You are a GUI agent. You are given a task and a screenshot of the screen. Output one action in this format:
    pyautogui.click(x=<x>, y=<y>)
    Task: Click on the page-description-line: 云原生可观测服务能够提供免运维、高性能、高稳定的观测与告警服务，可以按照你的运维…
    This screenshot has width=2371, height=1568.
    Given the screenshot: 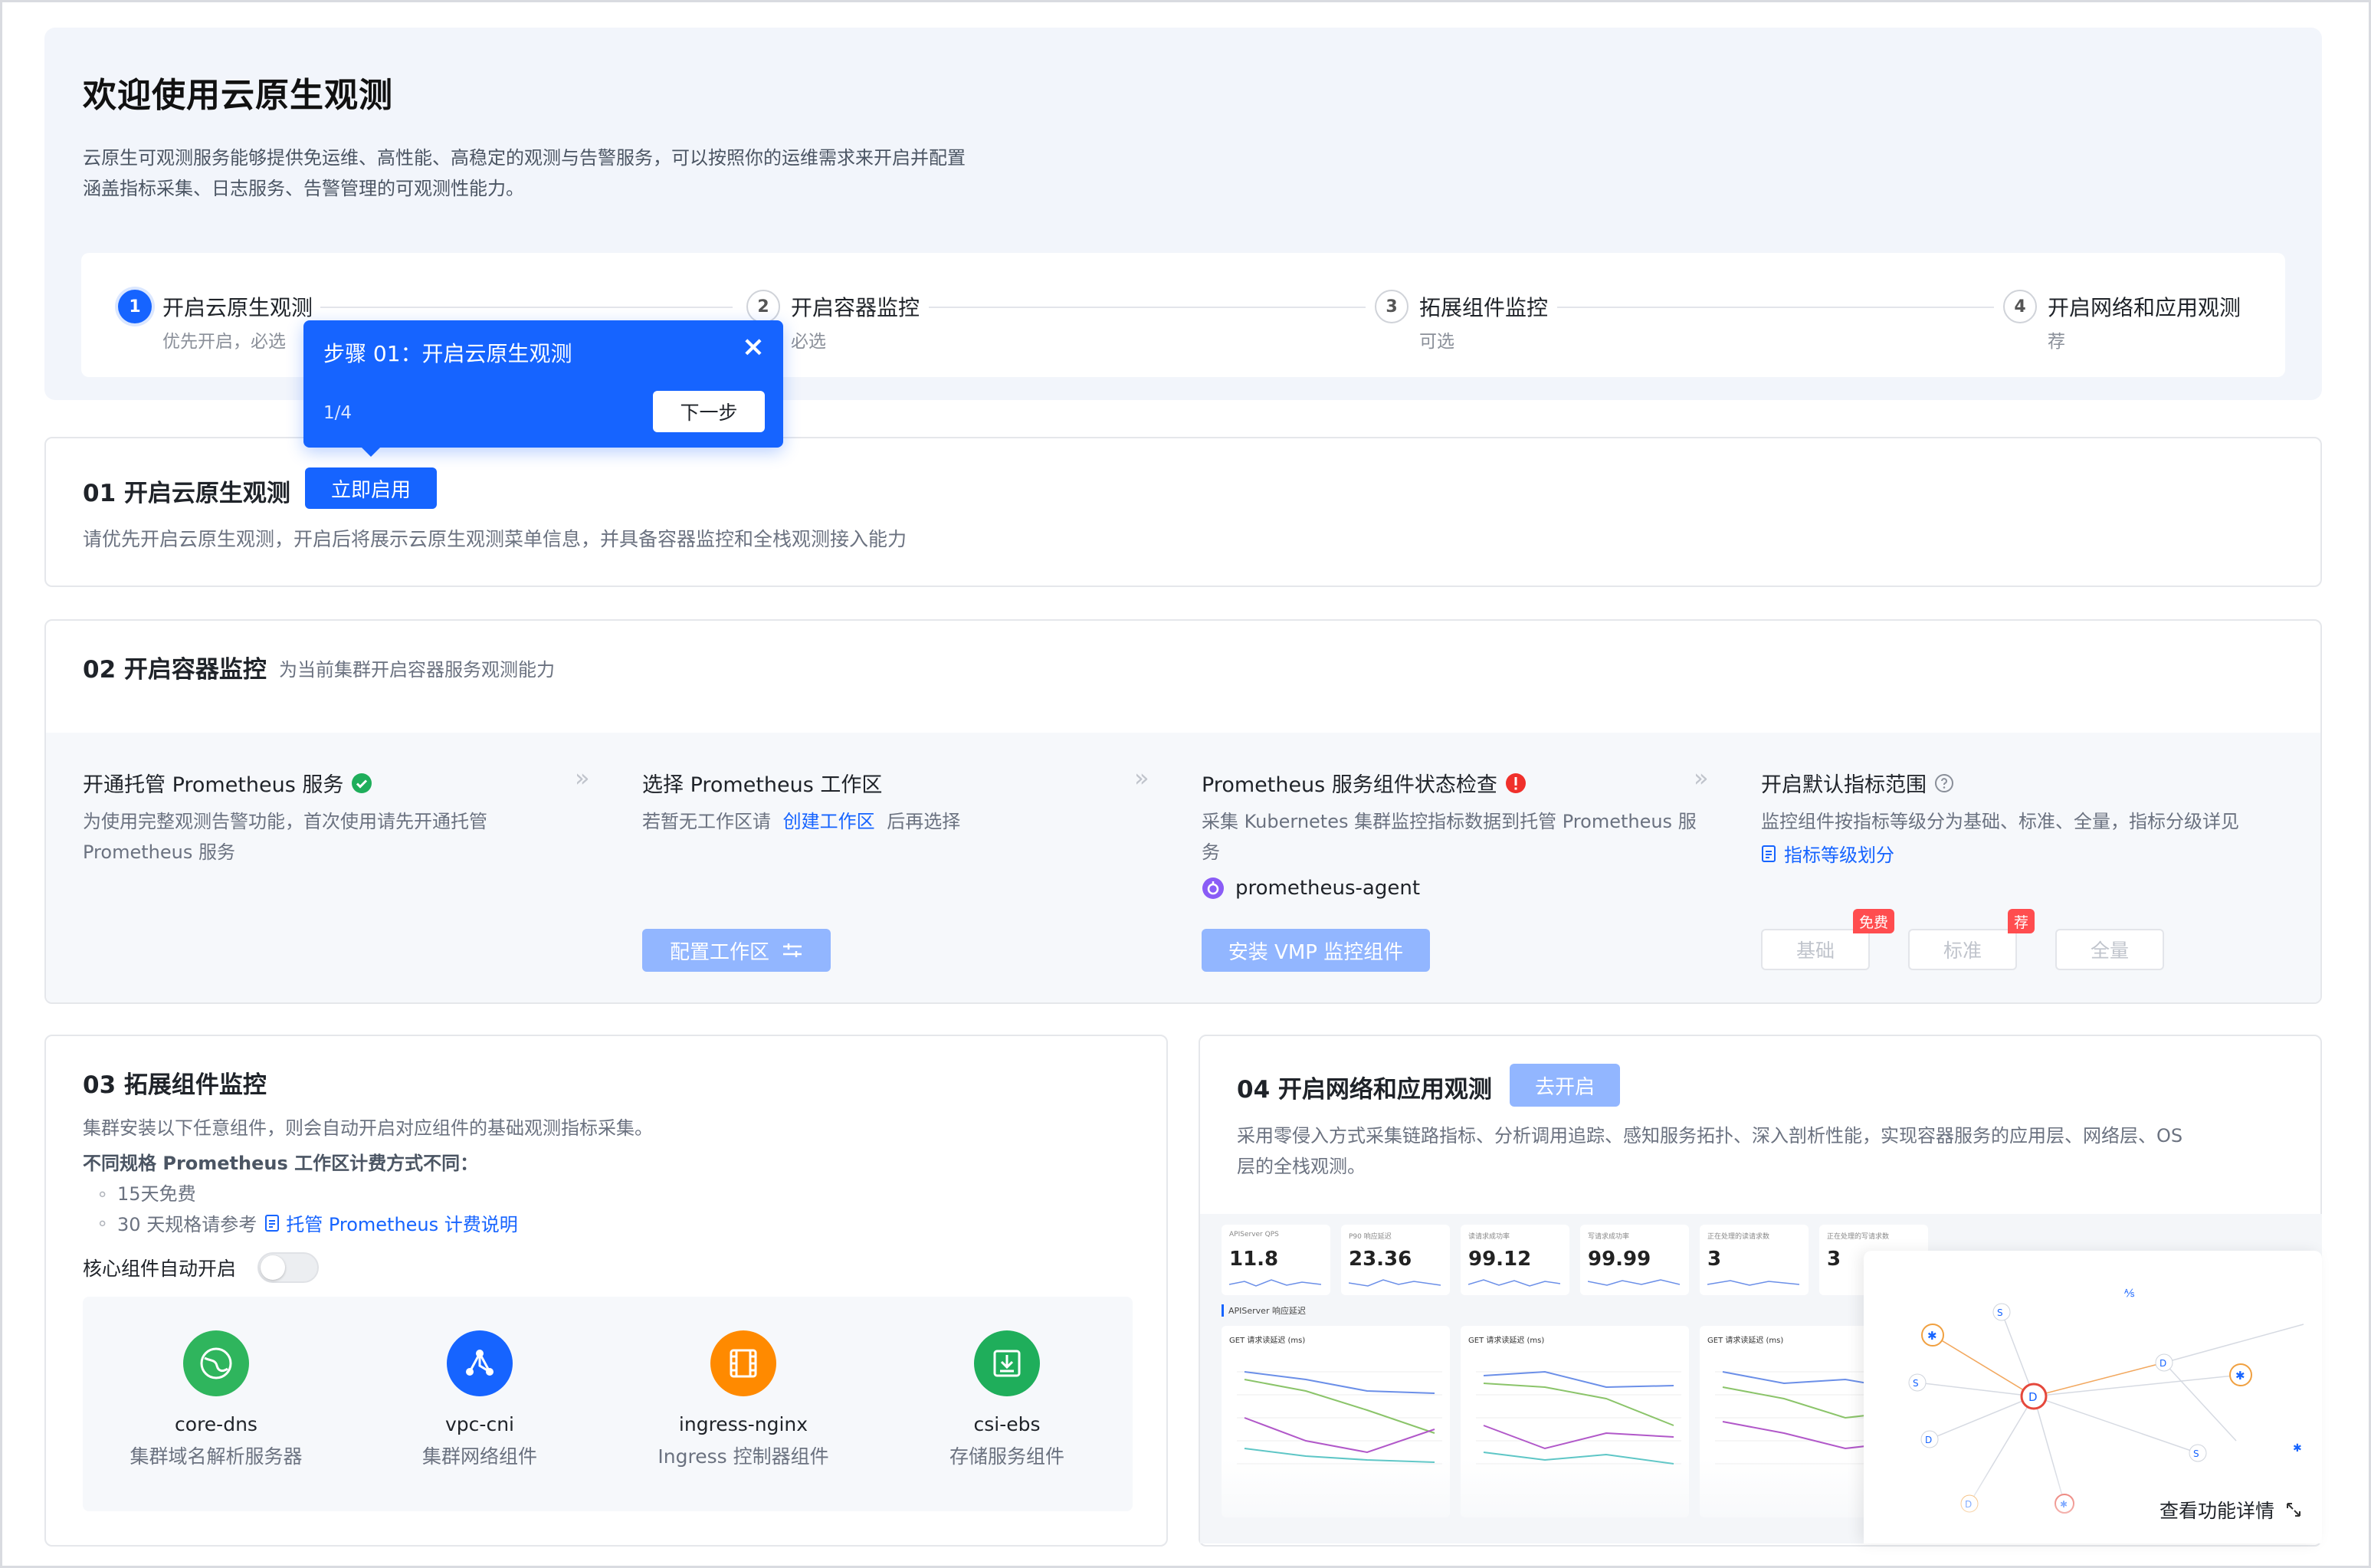 What is the action you would take?
    pyautogui.click(x=524, y=158)
    